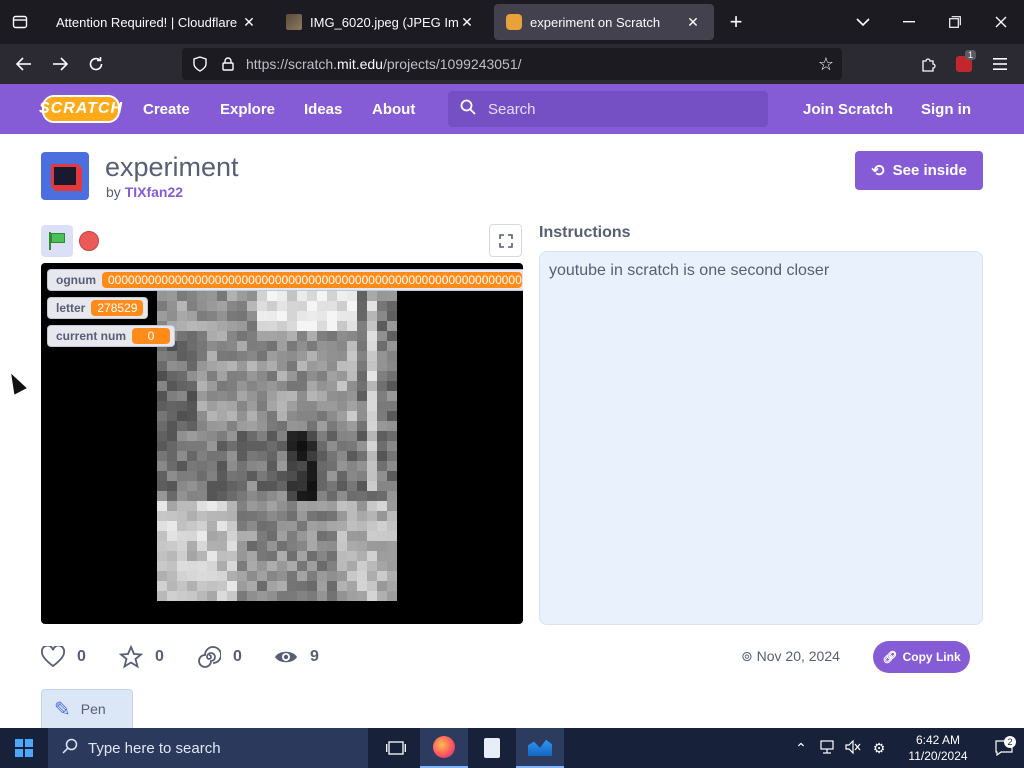 This screenshot has width=1024, height=768. Describe the element at coordinates (323, 109) in the screenshot. I see `nav-ideas: Ideas` at that location.